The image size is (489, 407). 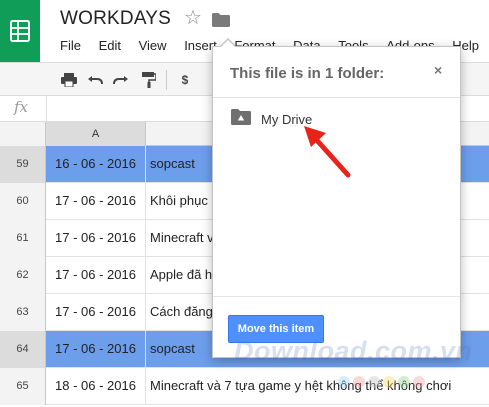 I want to click on redo-icon, so click(x=121, y=80).